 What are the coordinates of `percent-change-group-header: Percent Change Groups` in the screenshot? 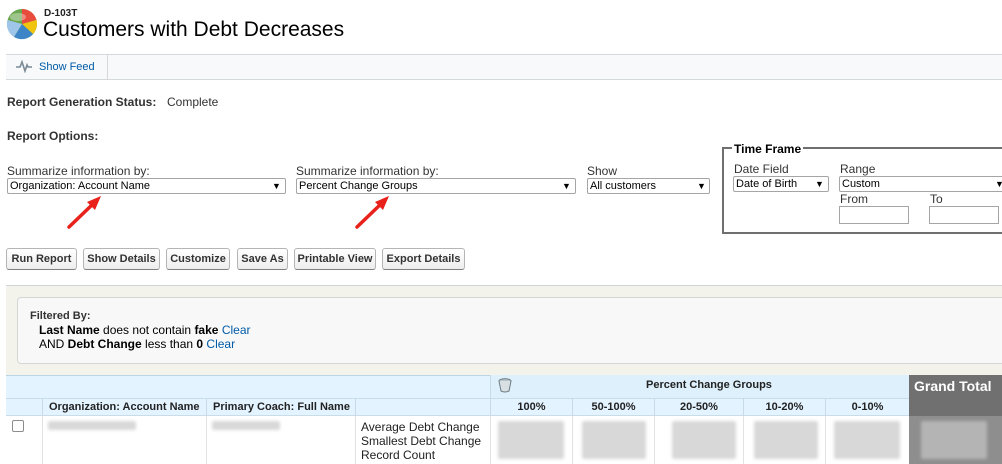 It's located at (699, 386).